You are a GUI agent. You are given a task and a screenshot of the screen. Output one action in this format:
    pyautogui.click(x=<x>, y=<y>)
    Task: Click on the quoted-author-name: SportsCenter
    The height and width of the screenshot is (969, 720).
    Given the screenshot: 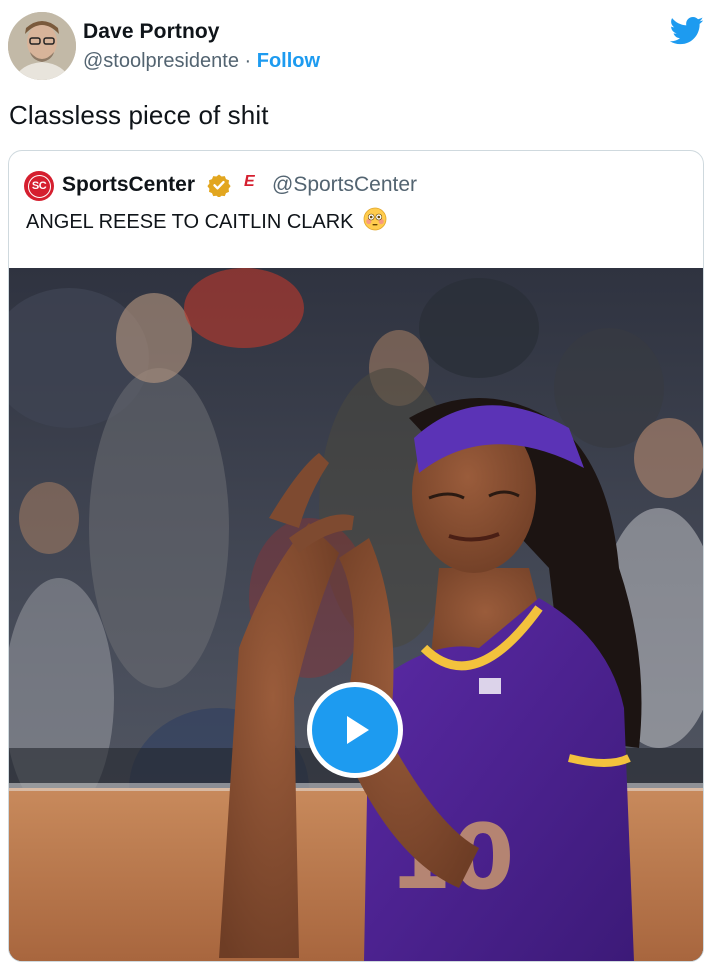 What is the action you would take?
    pyautogui.click(x=128, y=185)
    